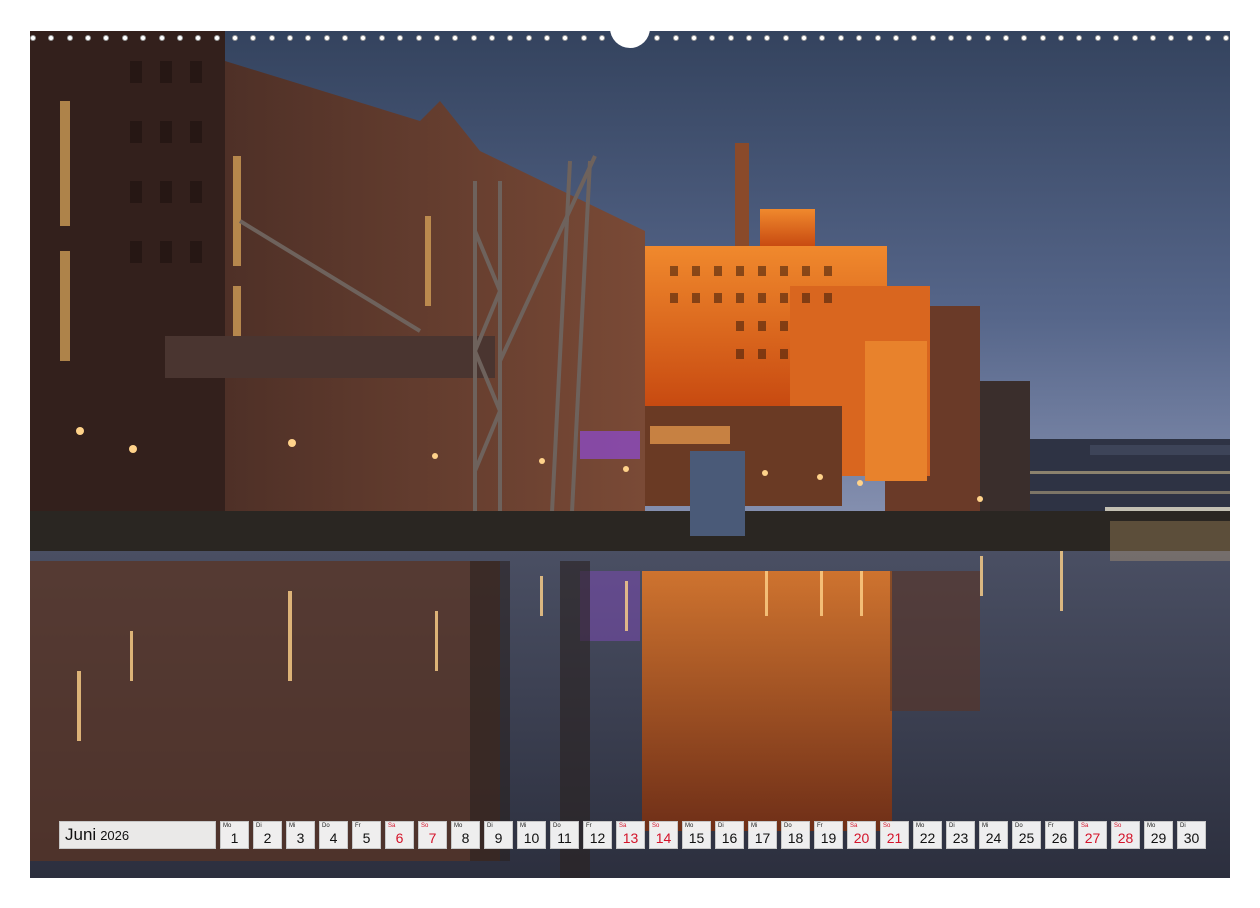 The width and height of the screenshot is (1260, 908). I want to click on day-cell: Mi 3, so click(300, 835).